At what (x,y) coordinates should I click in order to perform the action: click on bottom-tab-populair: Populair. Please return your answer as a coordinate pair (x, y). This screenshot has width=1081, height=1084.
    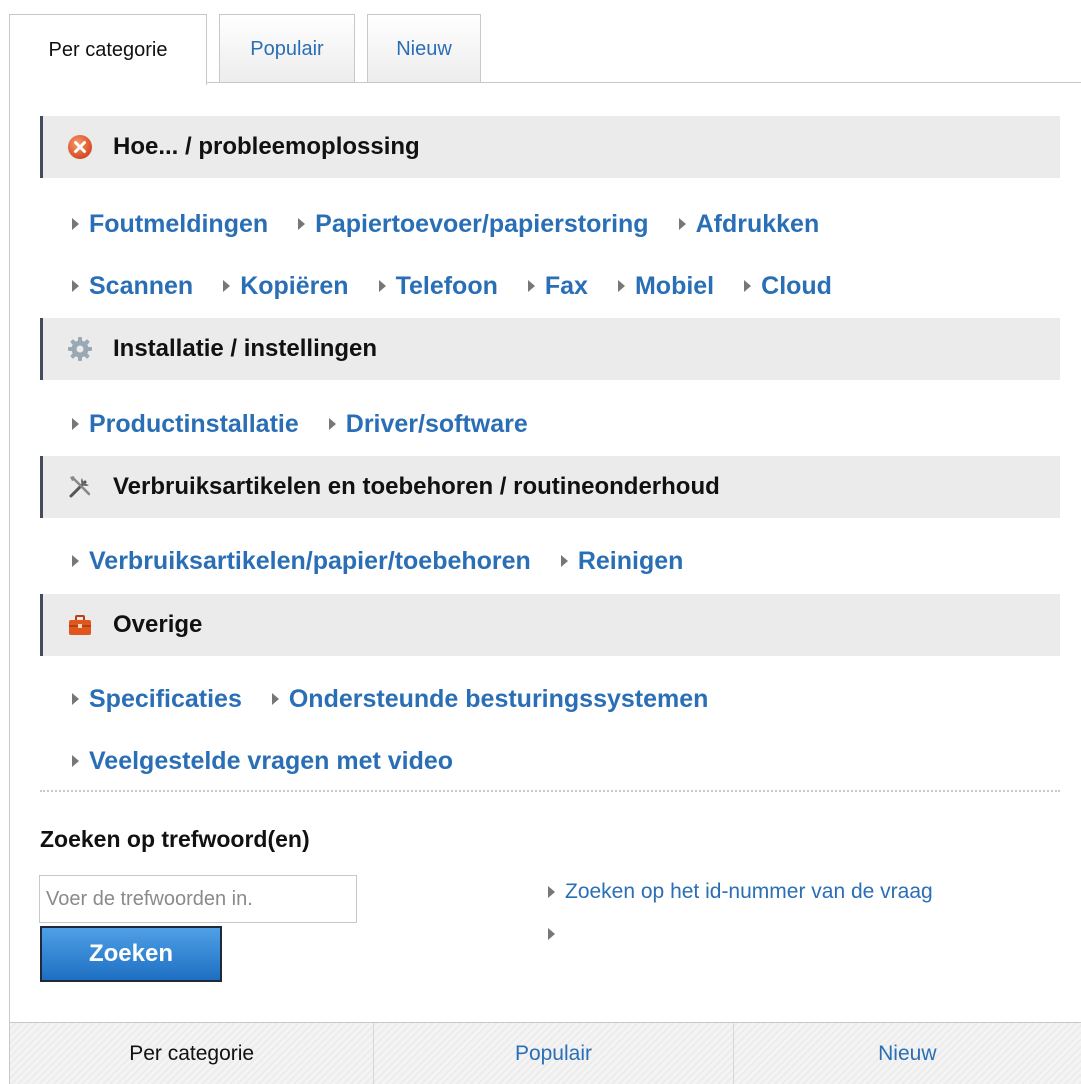
    Looking at the image, I should click on (554, 1053).